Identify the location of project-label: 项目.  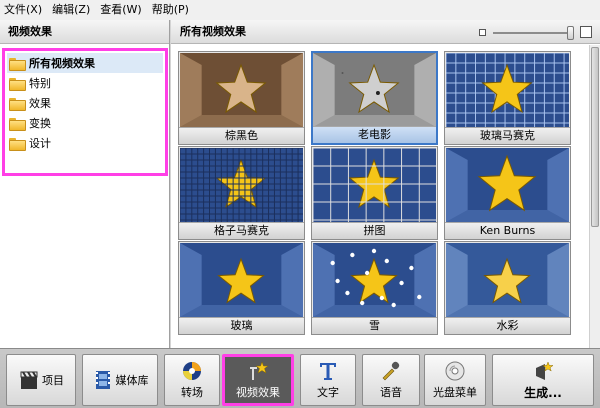
(53, 380).